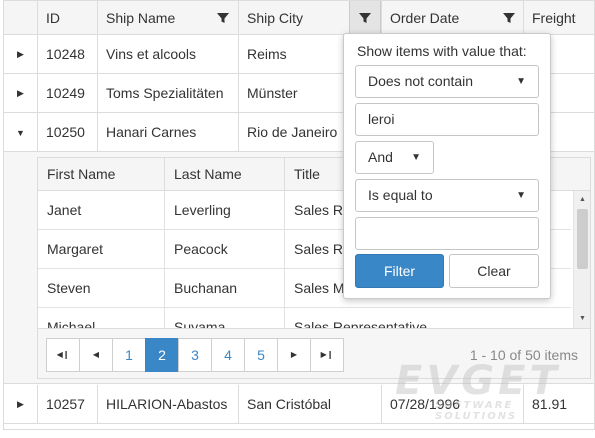 This screenshot has width=595, height=438. I want to click on page-button: 3, so click(195, 355).